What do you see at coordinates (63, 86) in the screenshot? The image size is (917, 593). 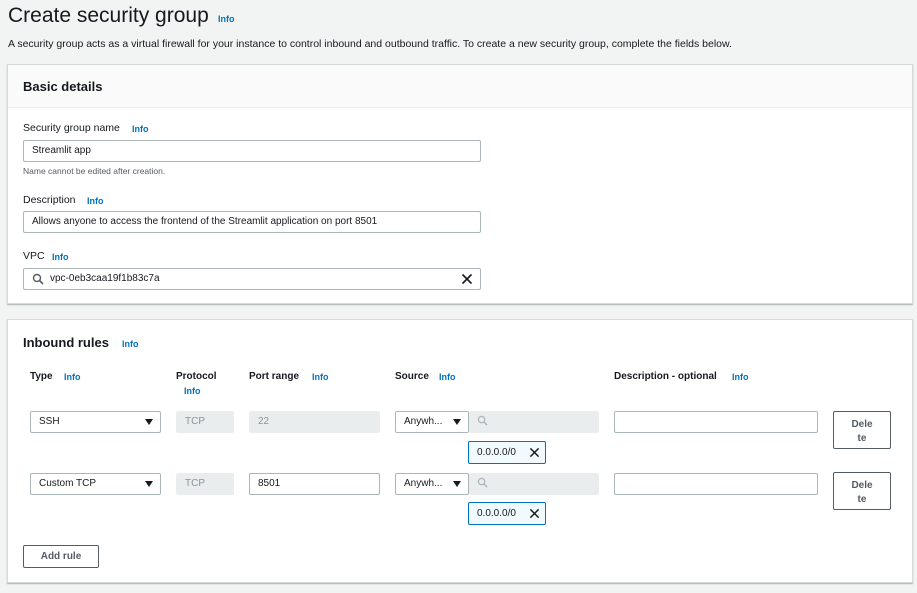 I see `basic-details-title: Basic details` at bounding box center [63, 86].